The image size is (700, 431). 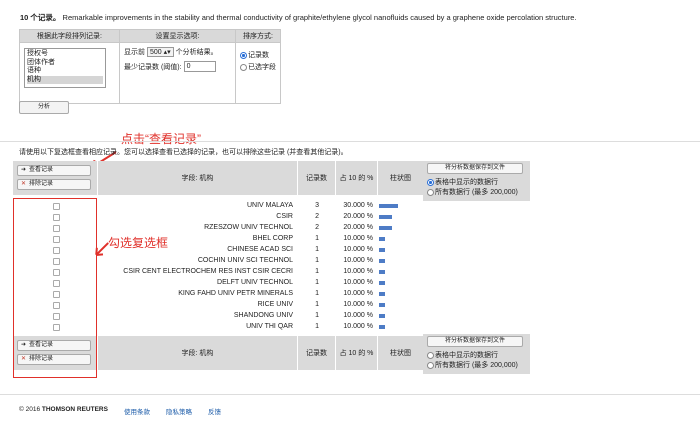 I want to click on field-listbox: 授权号 团体作者 语种 机构, so click(x=65, y=68).